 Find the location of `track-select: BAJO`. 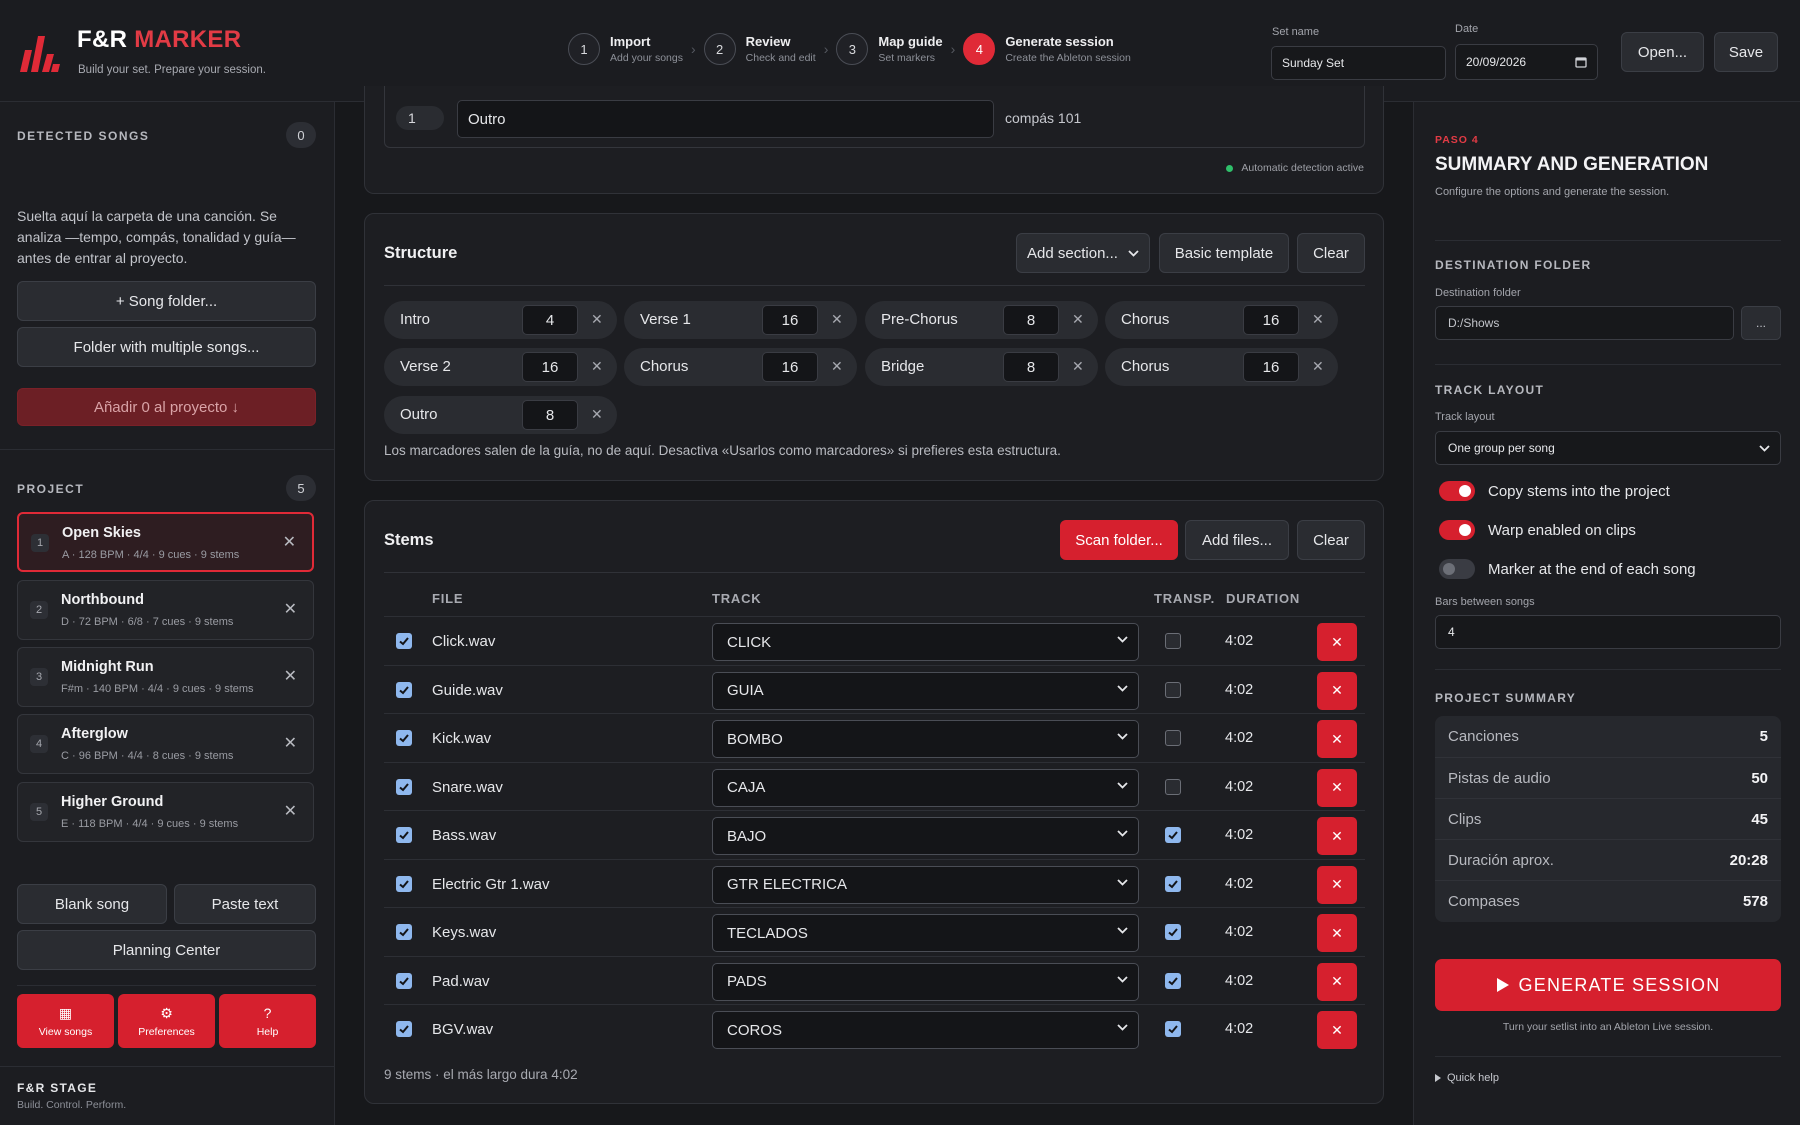

track-select: BAJO is located at coordinates (925, 836).